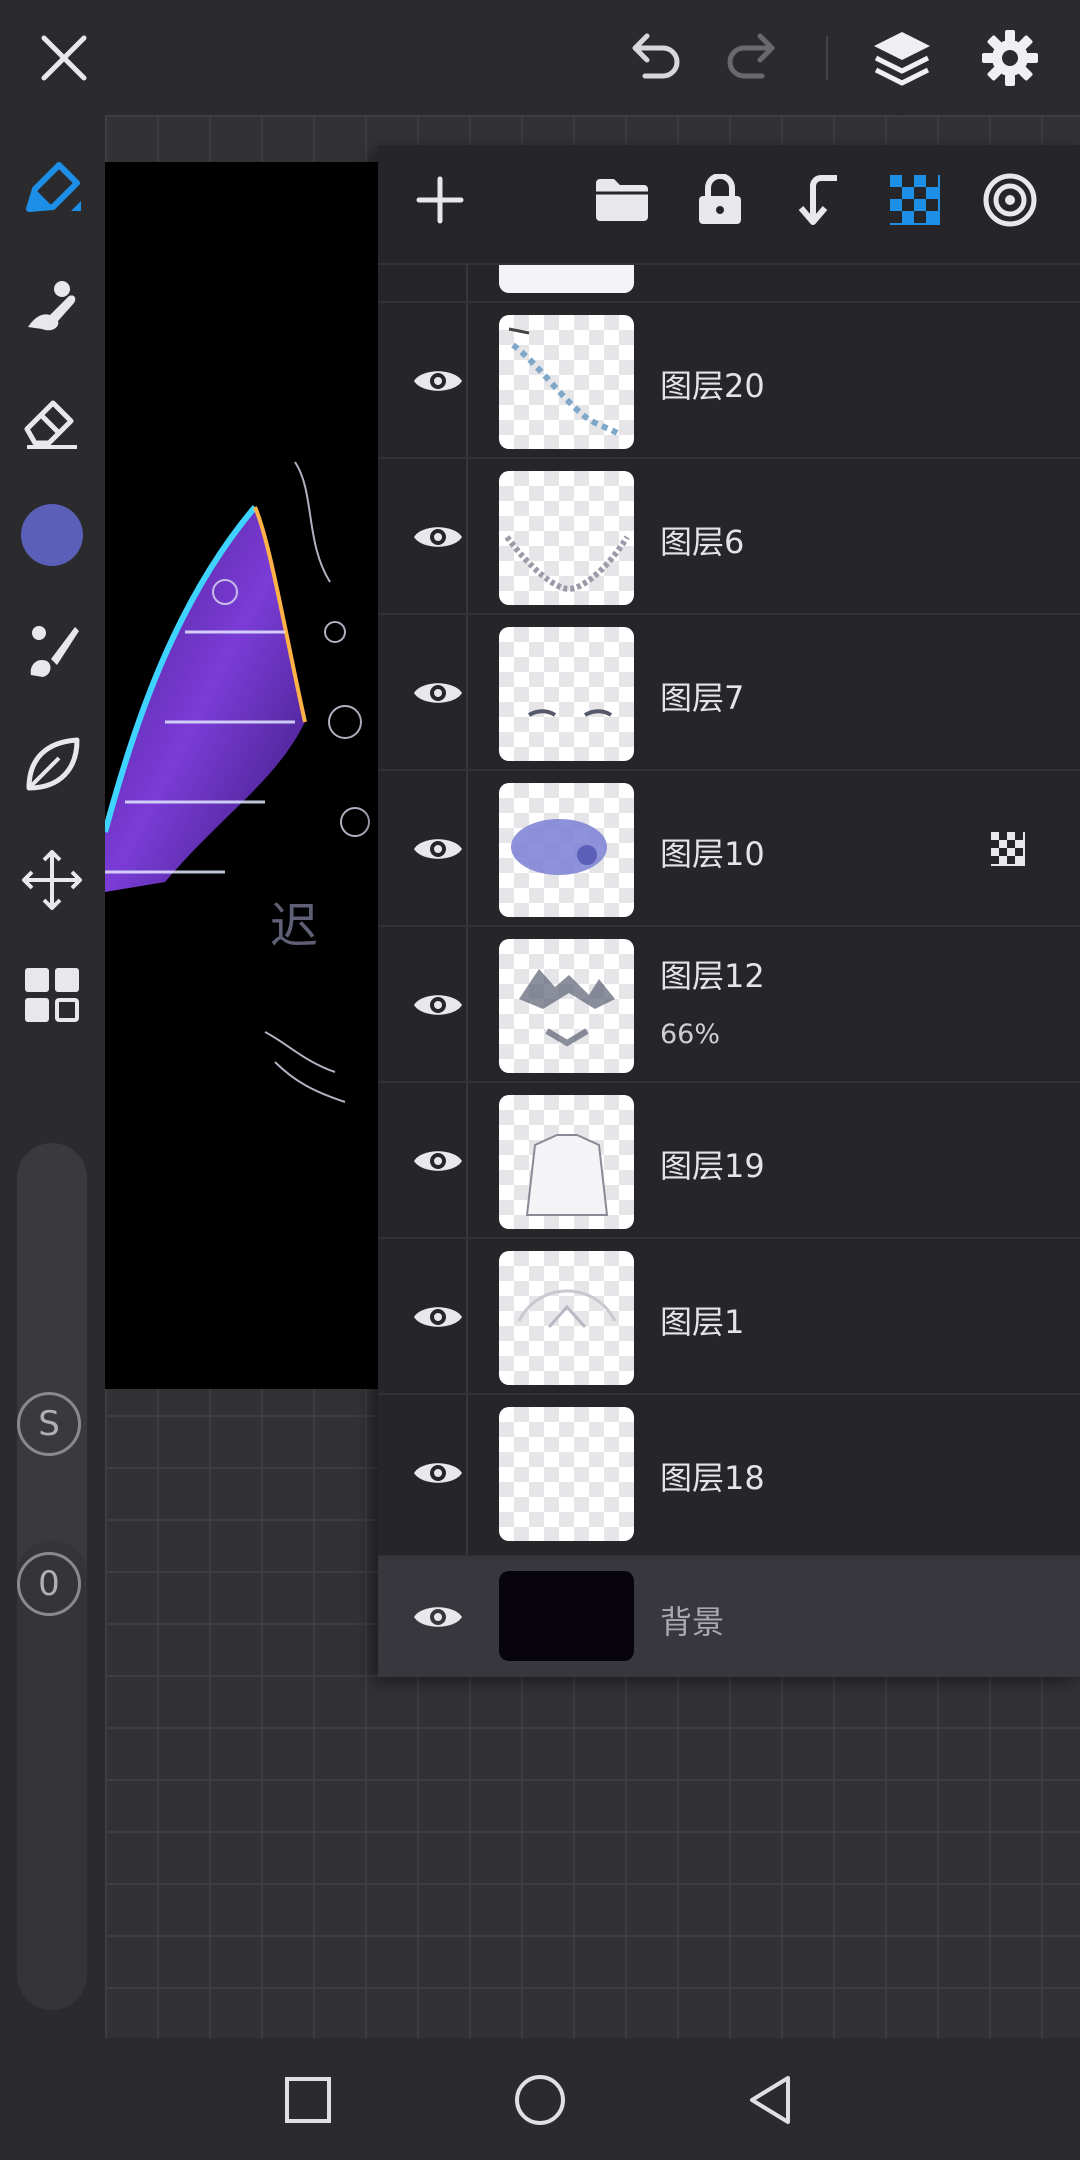 Image resolution: width=1080 pixels, height=2160 pixels. Describe the element at coordinates (49, 1424) in the screenshot. I see `size-slider-badge: S` at that location.